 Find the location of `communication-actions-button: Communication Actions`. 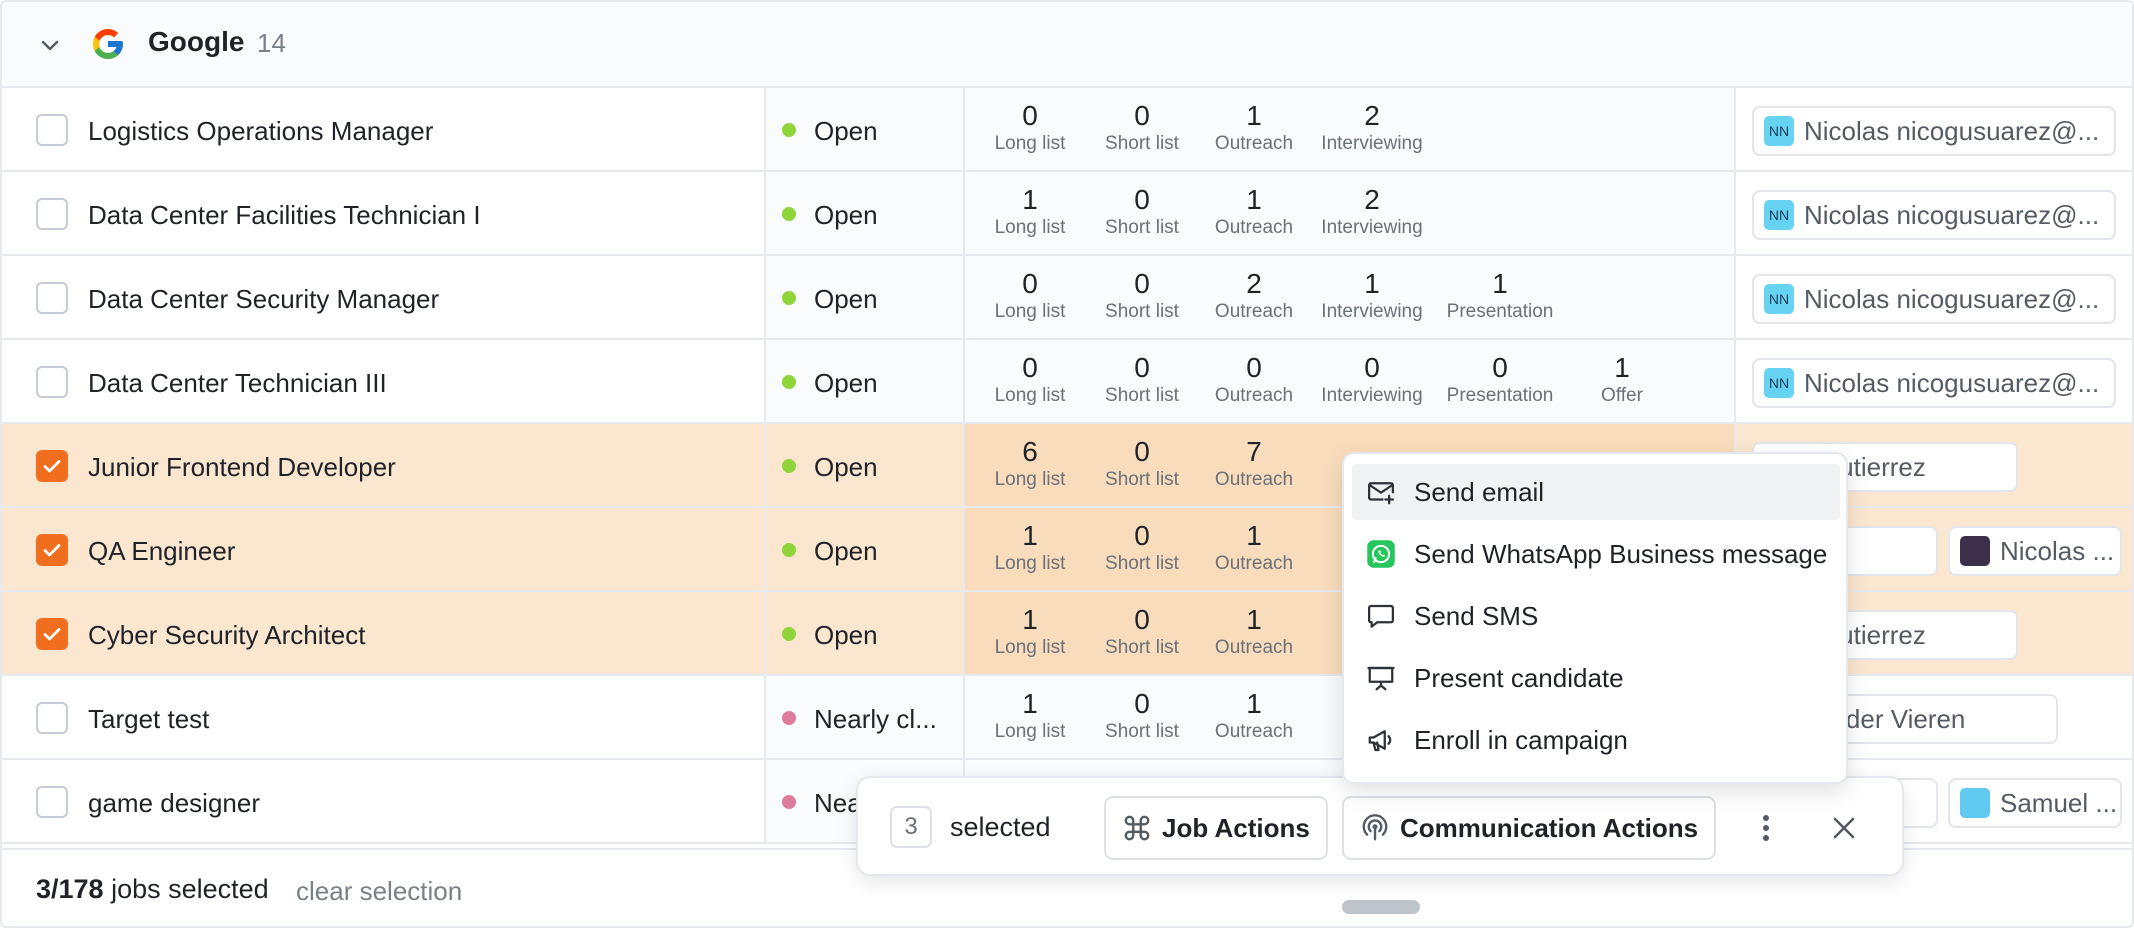

communication-actions-button: Communication Actions is located at coordinates (1529, 828).